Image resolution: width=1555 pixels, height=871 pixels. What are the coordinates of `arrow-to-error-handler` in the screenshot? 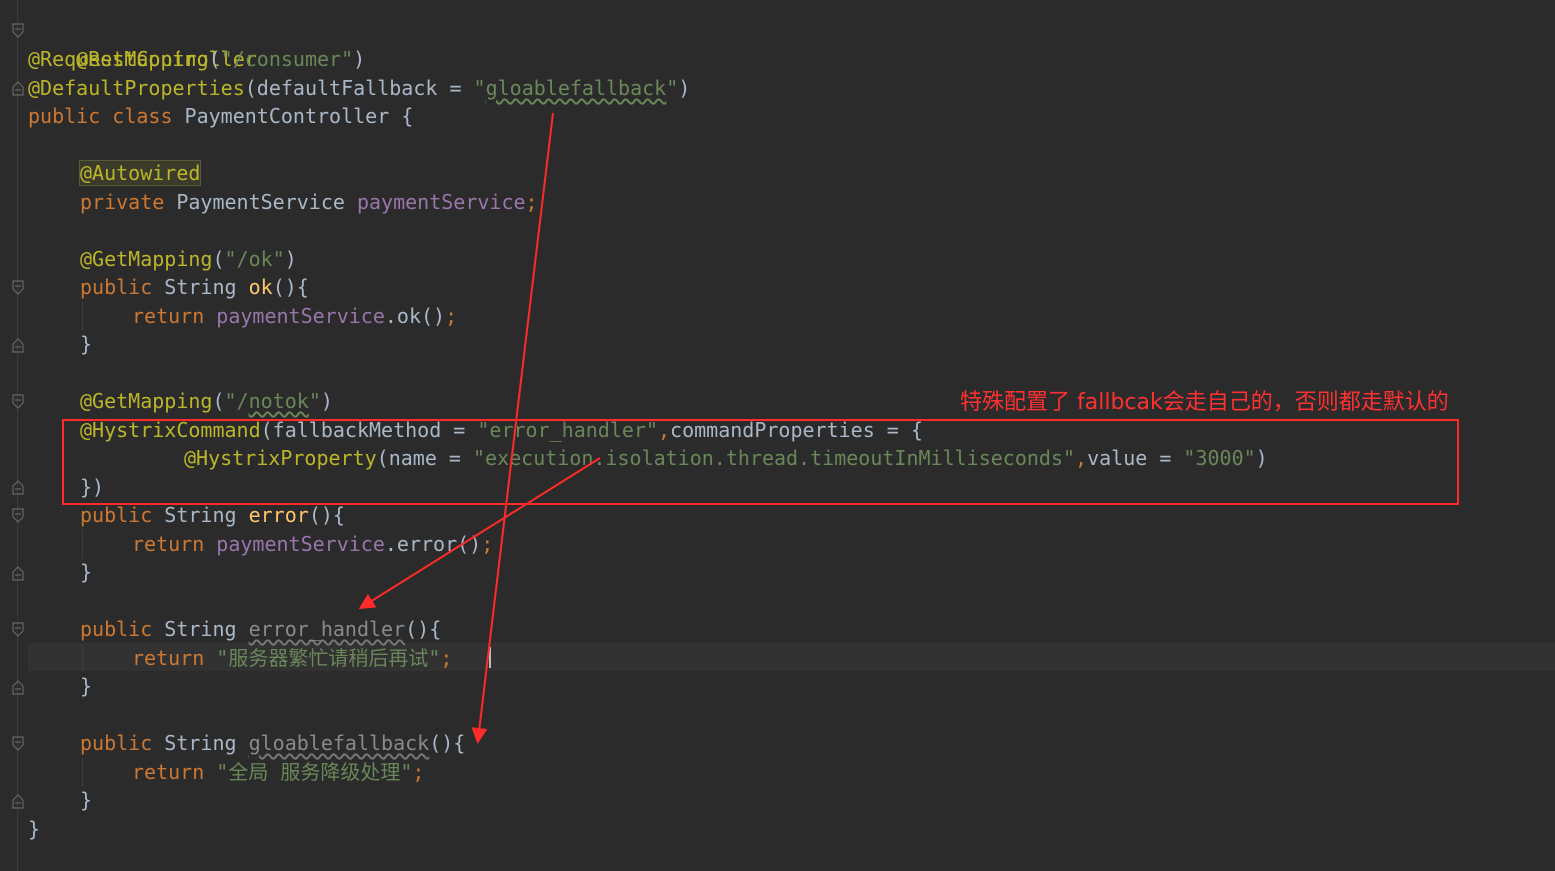 It's located at (479, 533).